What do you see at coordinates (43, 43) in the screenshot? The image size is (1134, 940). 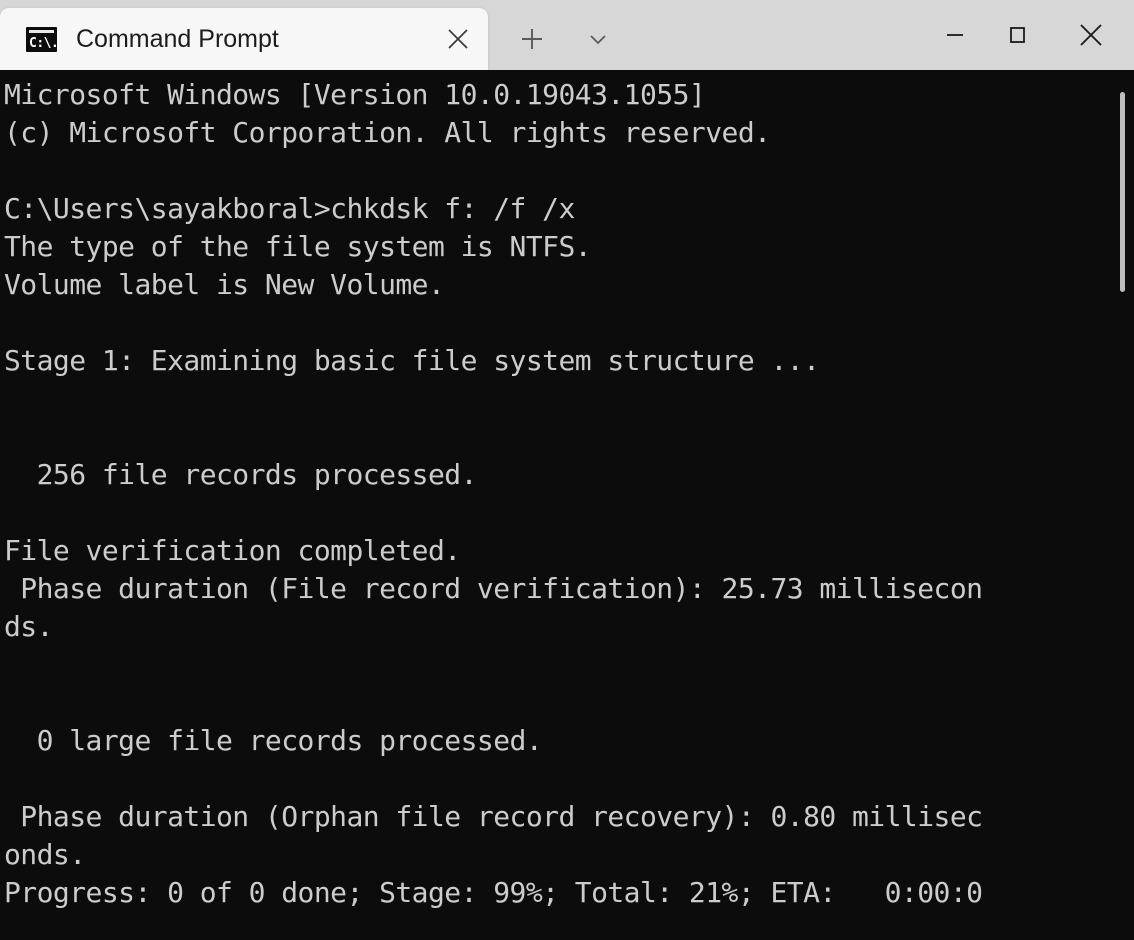 I see `command-prompt-icon-glyph: C:\.` at bounding box center [43, 43].